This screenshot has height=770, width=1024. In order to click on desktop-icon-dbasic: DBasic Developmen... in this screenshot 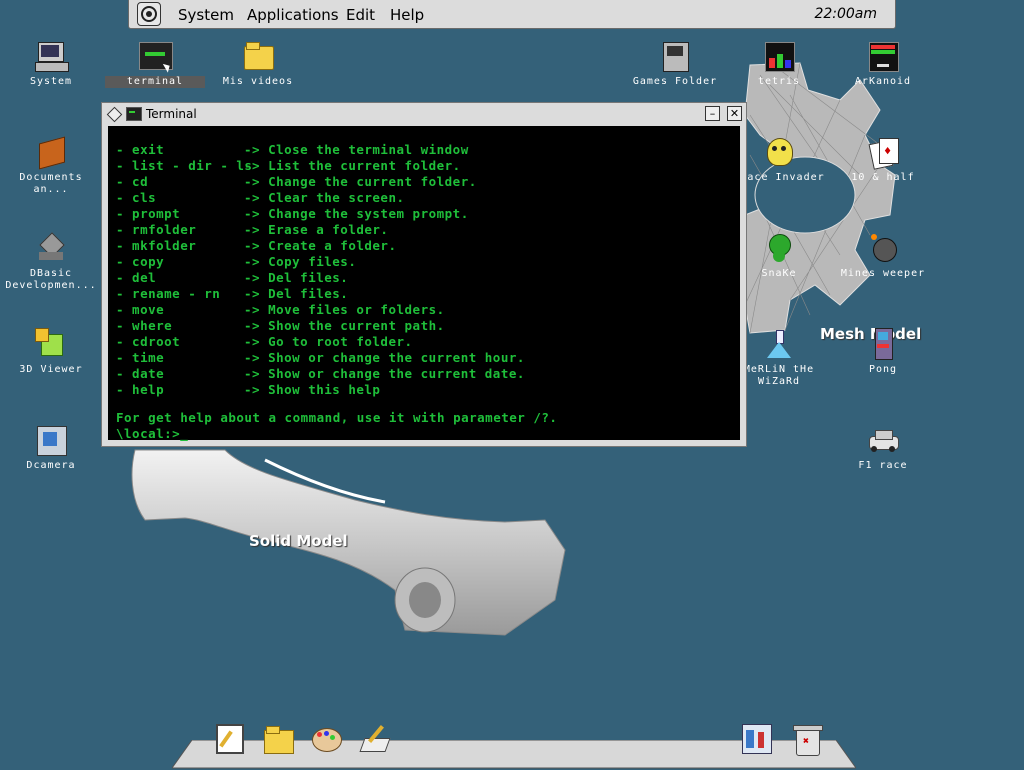, I will do `click(51, 262)`.